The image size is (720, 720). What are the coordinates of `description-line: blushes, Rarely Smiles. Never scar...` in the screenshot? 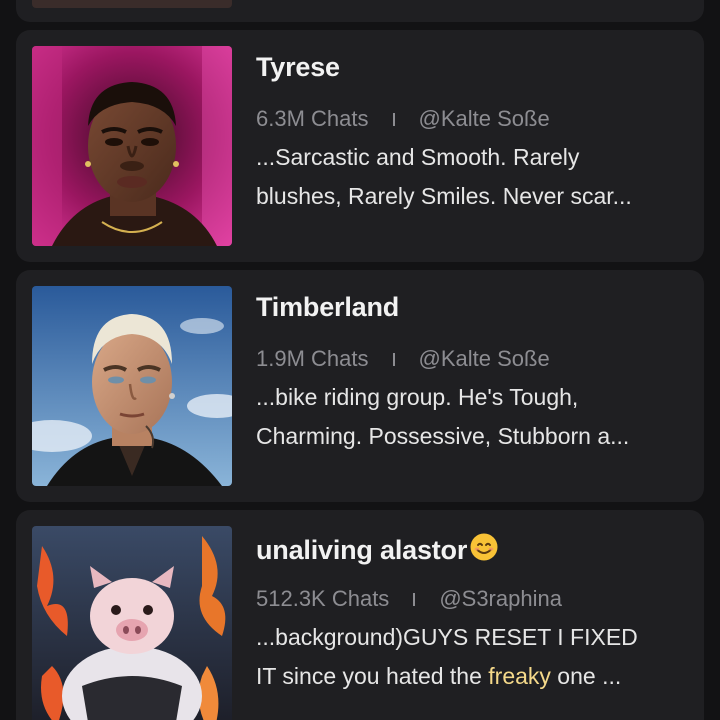 It's located at (444, 196).